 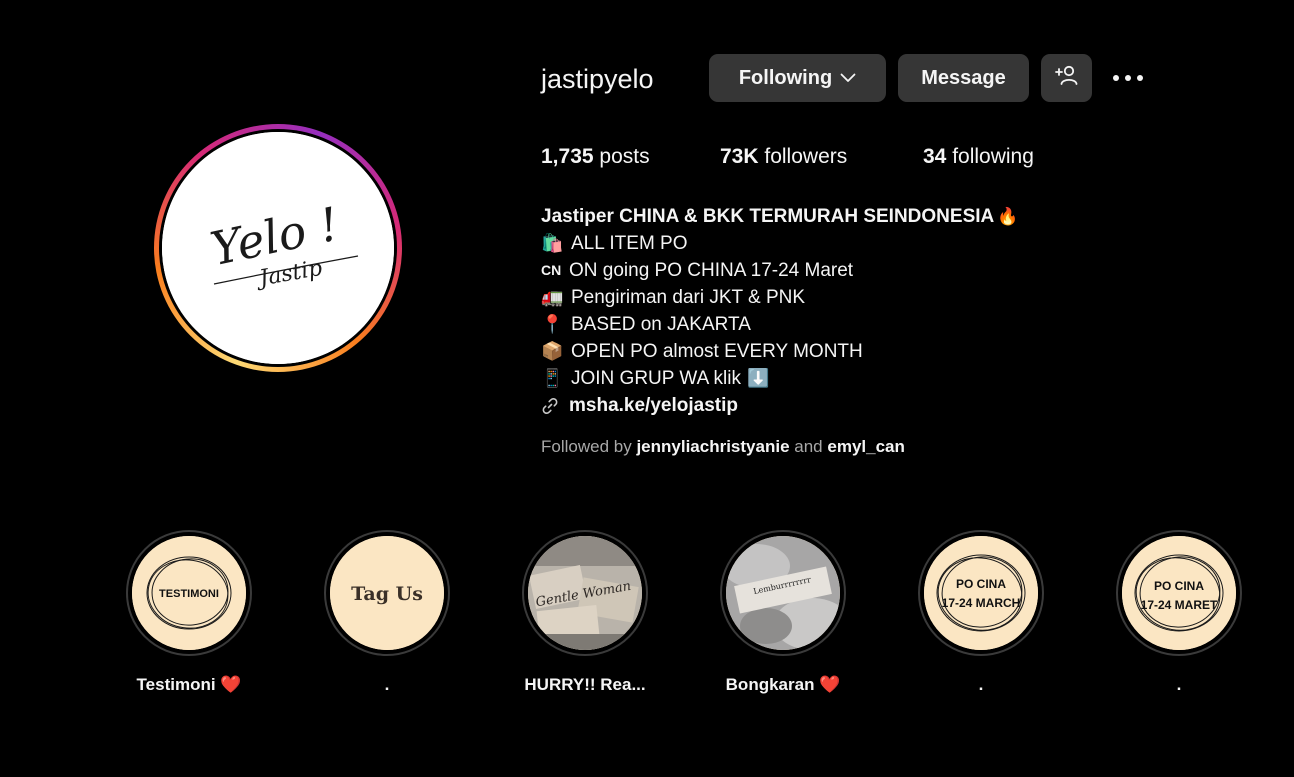 What do you see at coordinates (981, 603) in the screenshot?
I see `highlight-cover-text-line2: 17-24 MARCH` at bounding box center [981, 603].